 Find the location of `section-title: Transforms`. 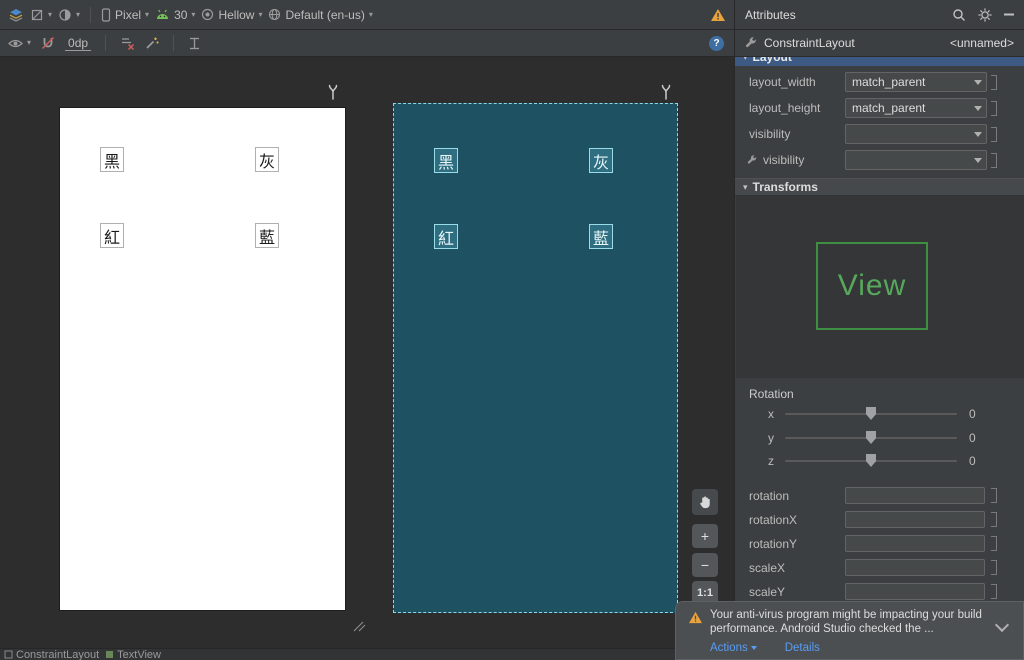

section-title: Transforms is located at coordinates (785, 187).